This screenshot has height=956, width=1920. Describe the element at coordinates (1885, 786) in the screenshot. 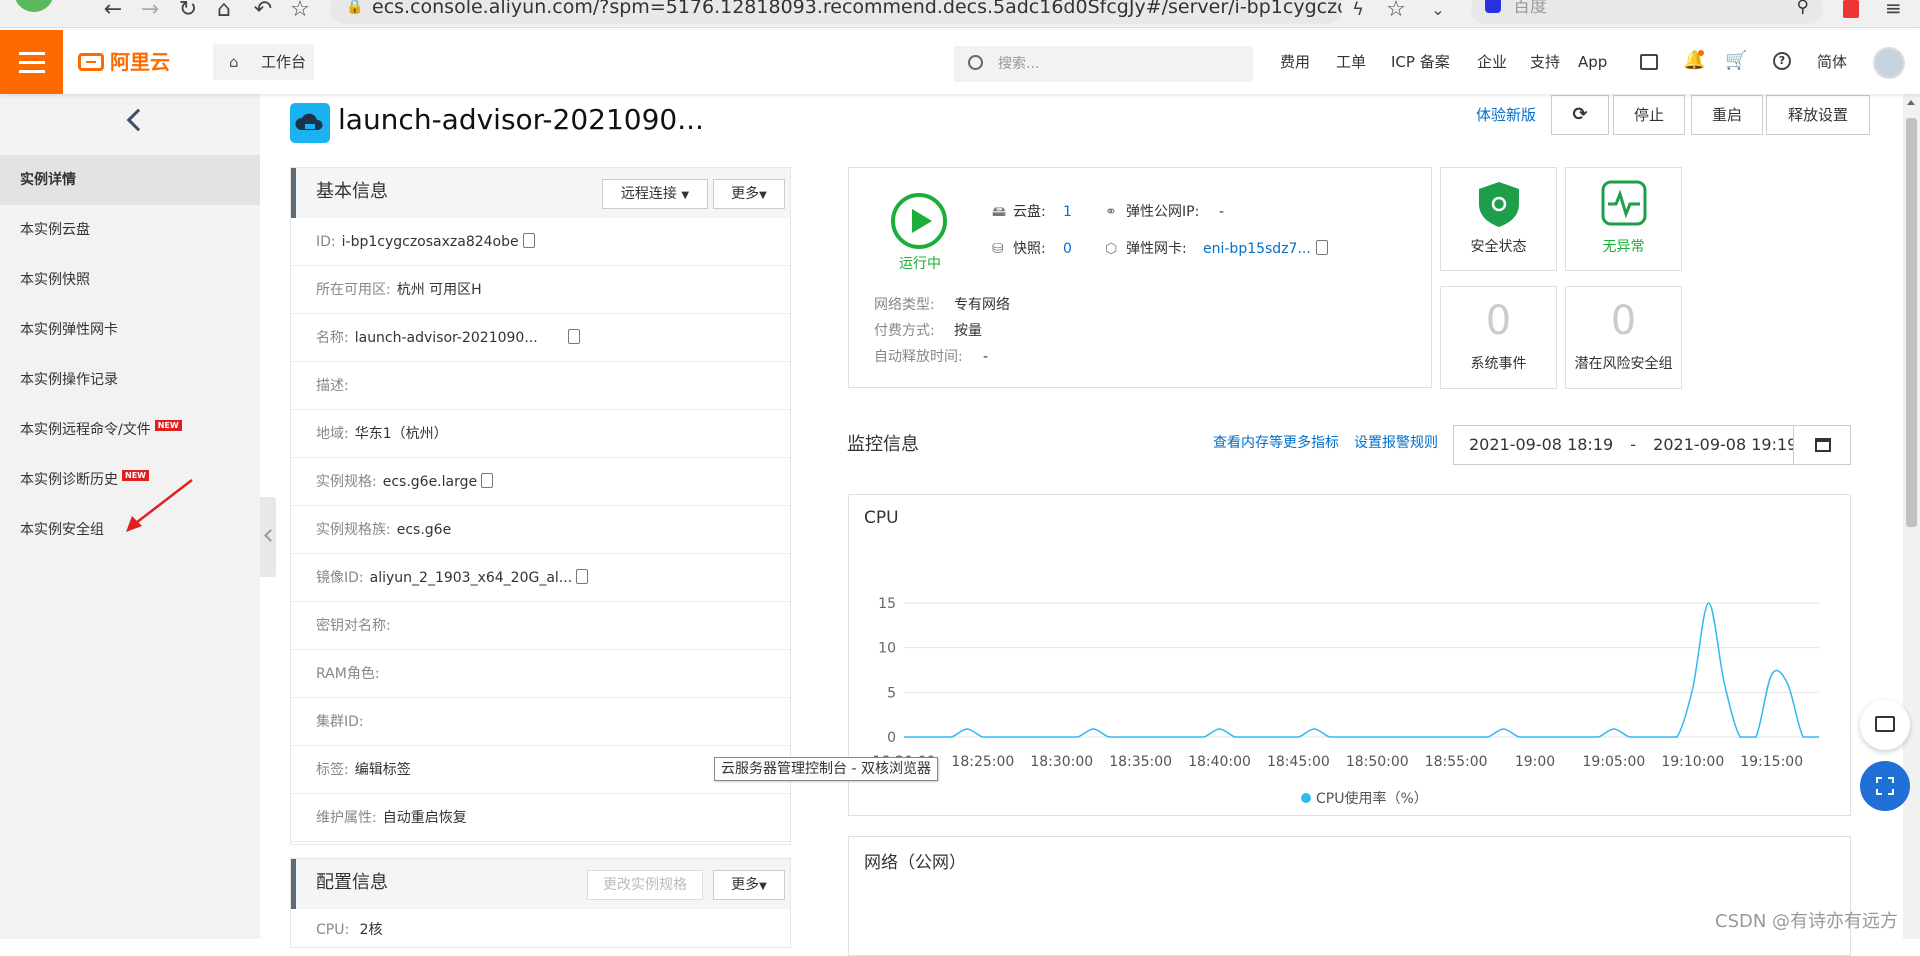

I see `apps-float-button` at that location.